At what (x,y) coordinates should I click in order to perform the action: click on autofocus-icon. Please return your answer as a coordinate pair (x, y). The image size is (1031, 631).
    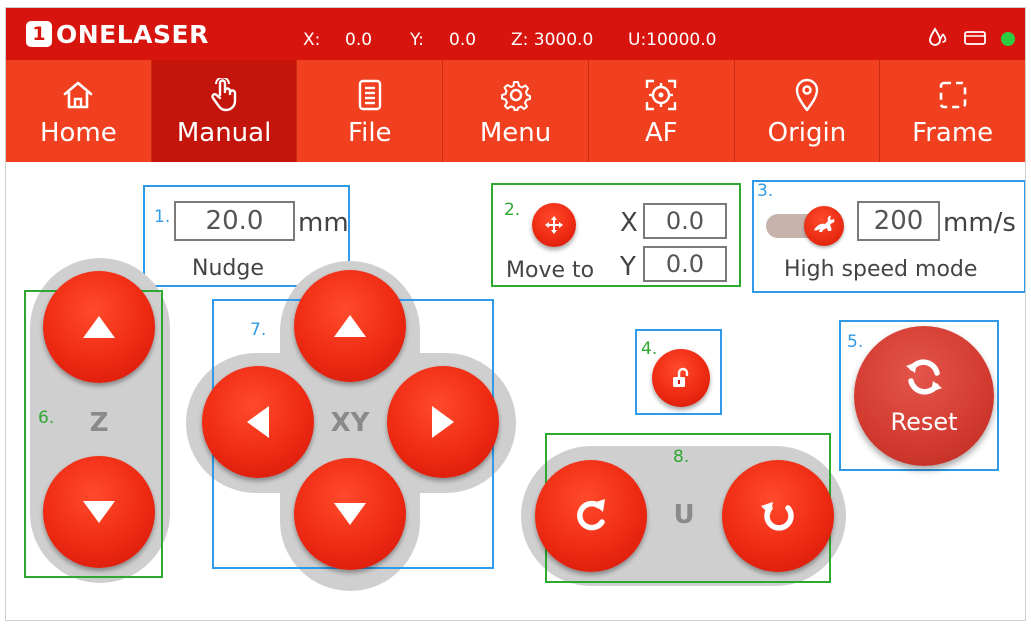
    Looking at the image, I should click on (661, 95).